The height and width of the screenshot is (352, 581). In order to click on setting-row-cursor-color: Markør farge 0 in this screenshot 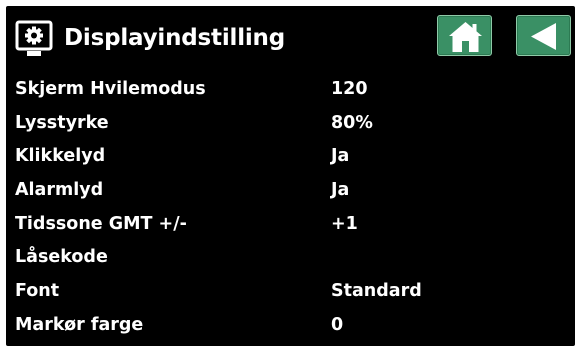, I will do `click(290, 327)`.